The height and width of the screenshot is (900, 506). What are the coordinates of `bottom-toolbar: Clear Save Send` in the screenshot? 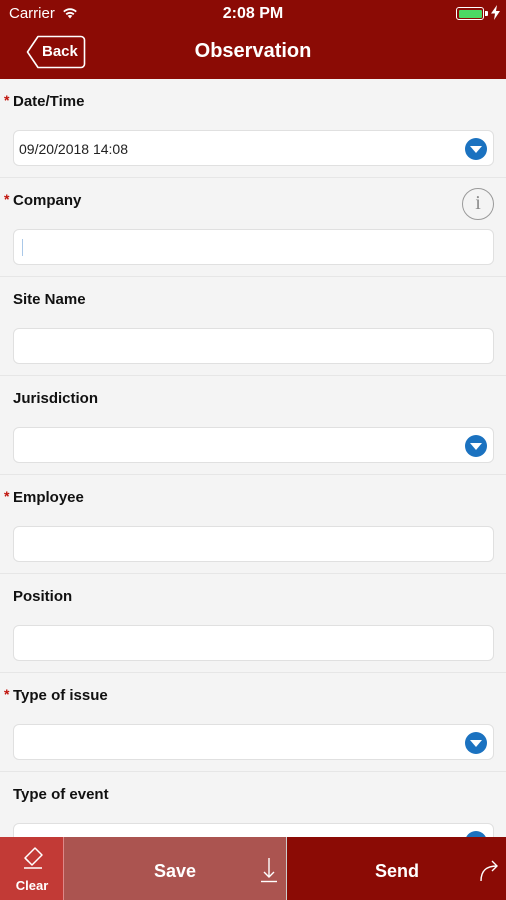 It's located at (253, 868).